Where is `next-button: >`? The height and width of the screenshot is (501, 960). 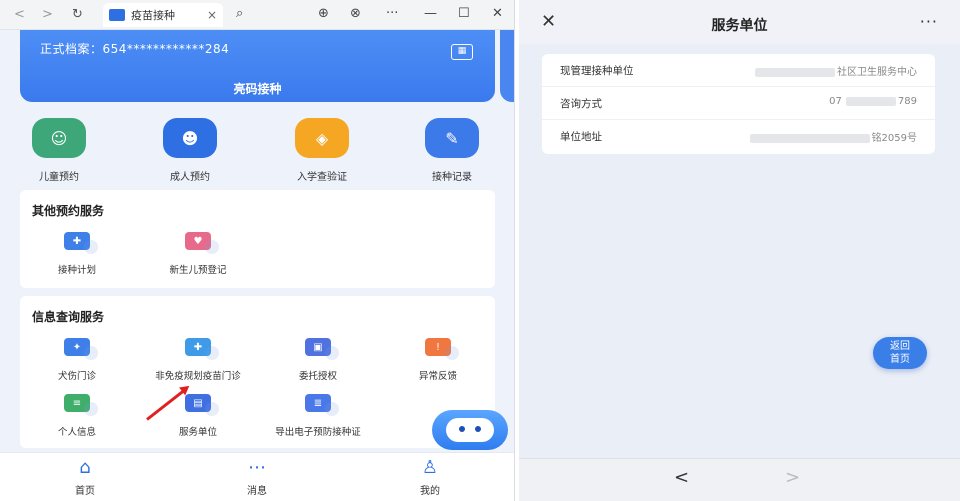
next-button: > is located at coordinates (792, 477).